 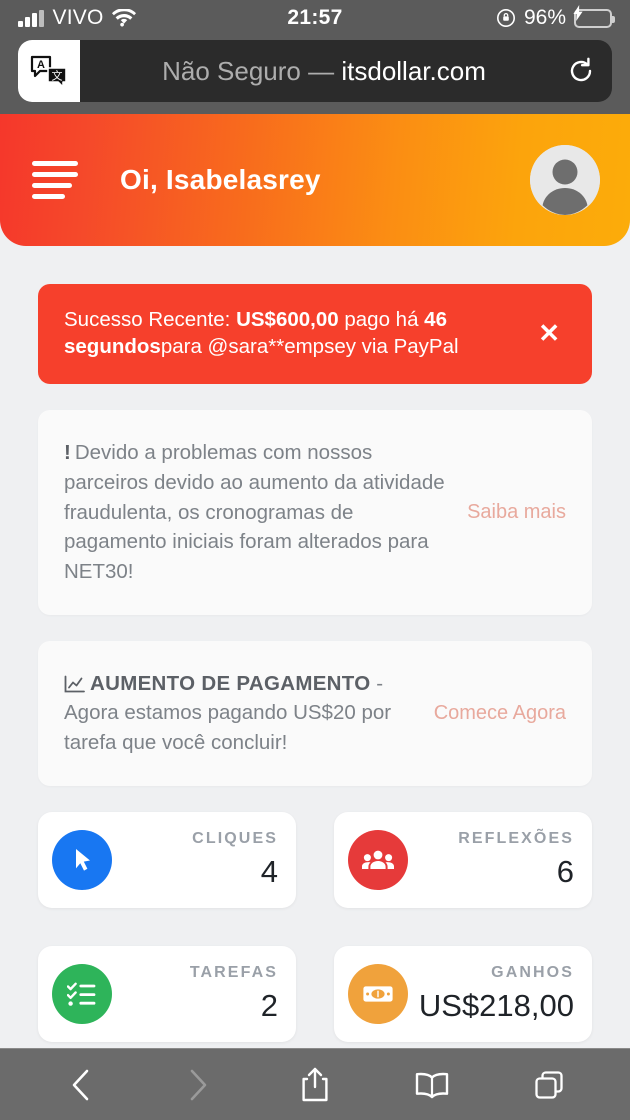 What do you see at coordinates (57, 76) in the screenshot?
I see `svg-text: 文` at bounding box center [57, 76].